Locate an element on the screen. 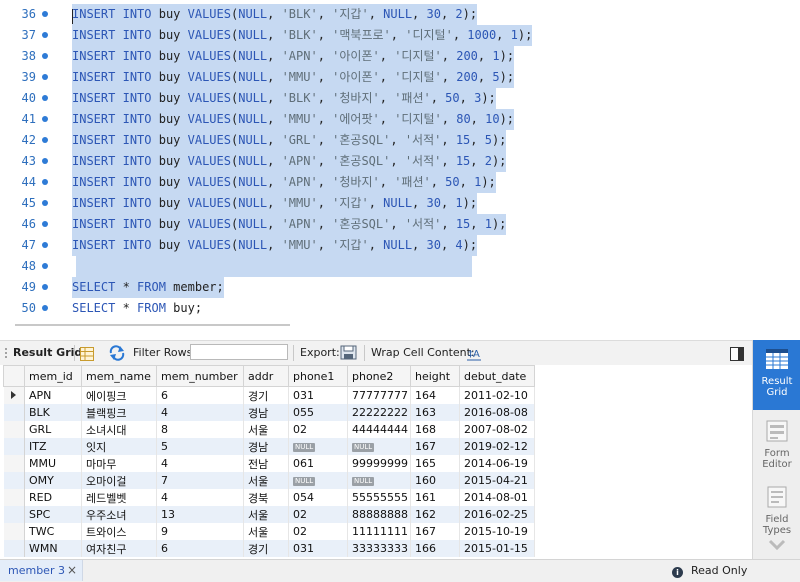  editor-line: 50 SELECT * FROM buy; is located at coordinates (400, 308).